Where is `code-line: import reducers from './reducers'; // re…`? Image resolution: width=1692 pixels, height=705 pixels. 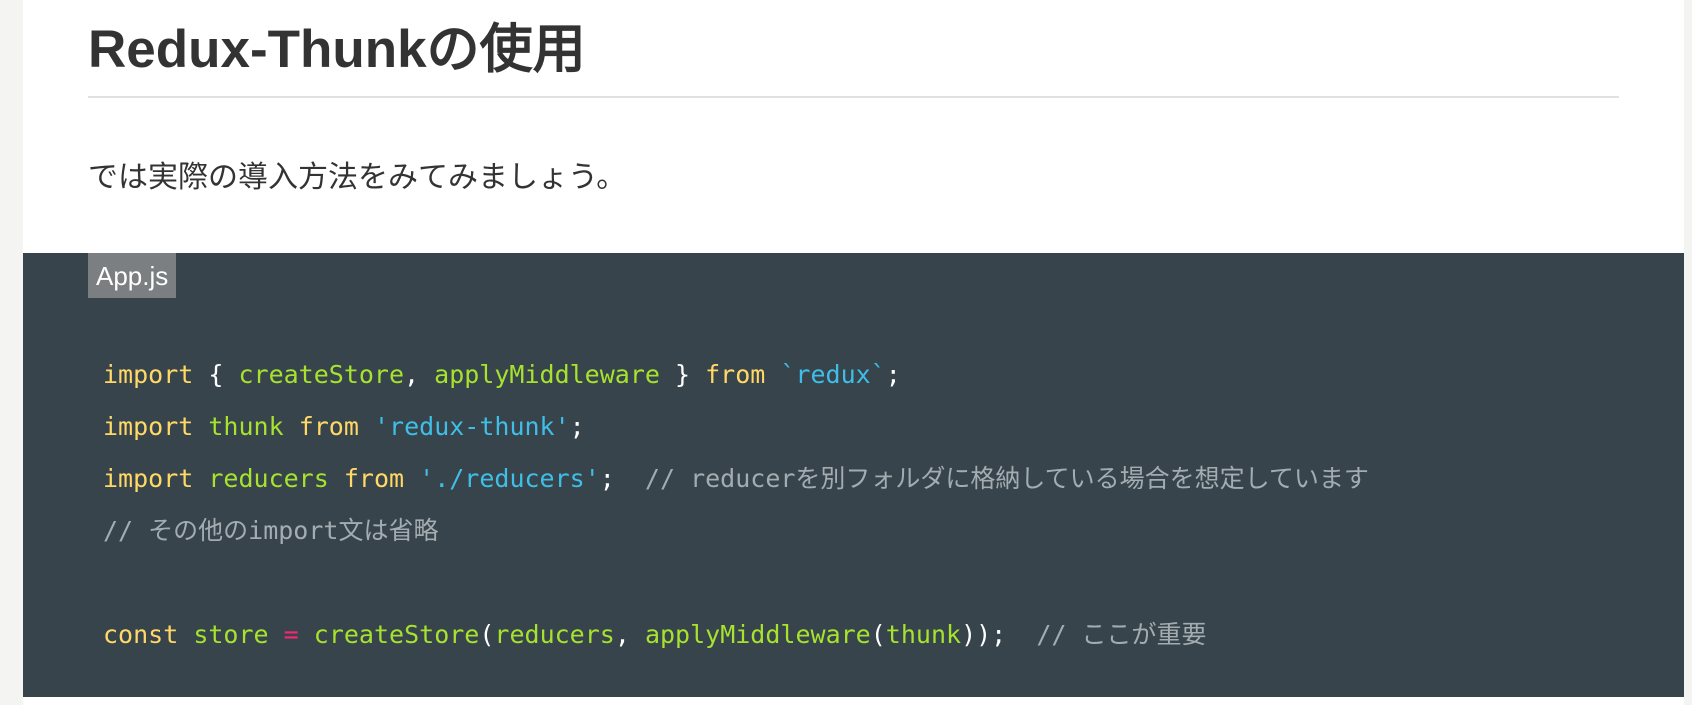 code-line: import reducers from './reducers'; // re… is located at coordinates (736, 479).